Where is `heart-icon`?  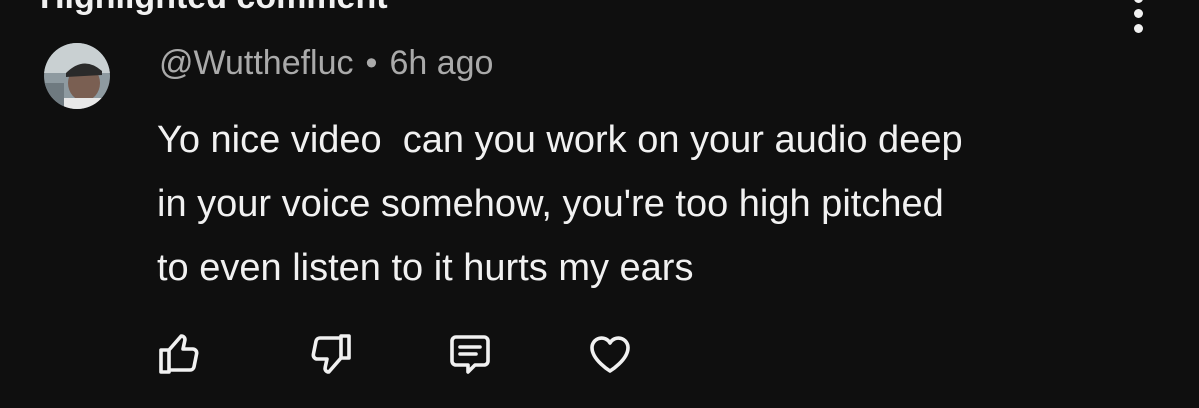
heart-icon is located at coordinates (610, 354).